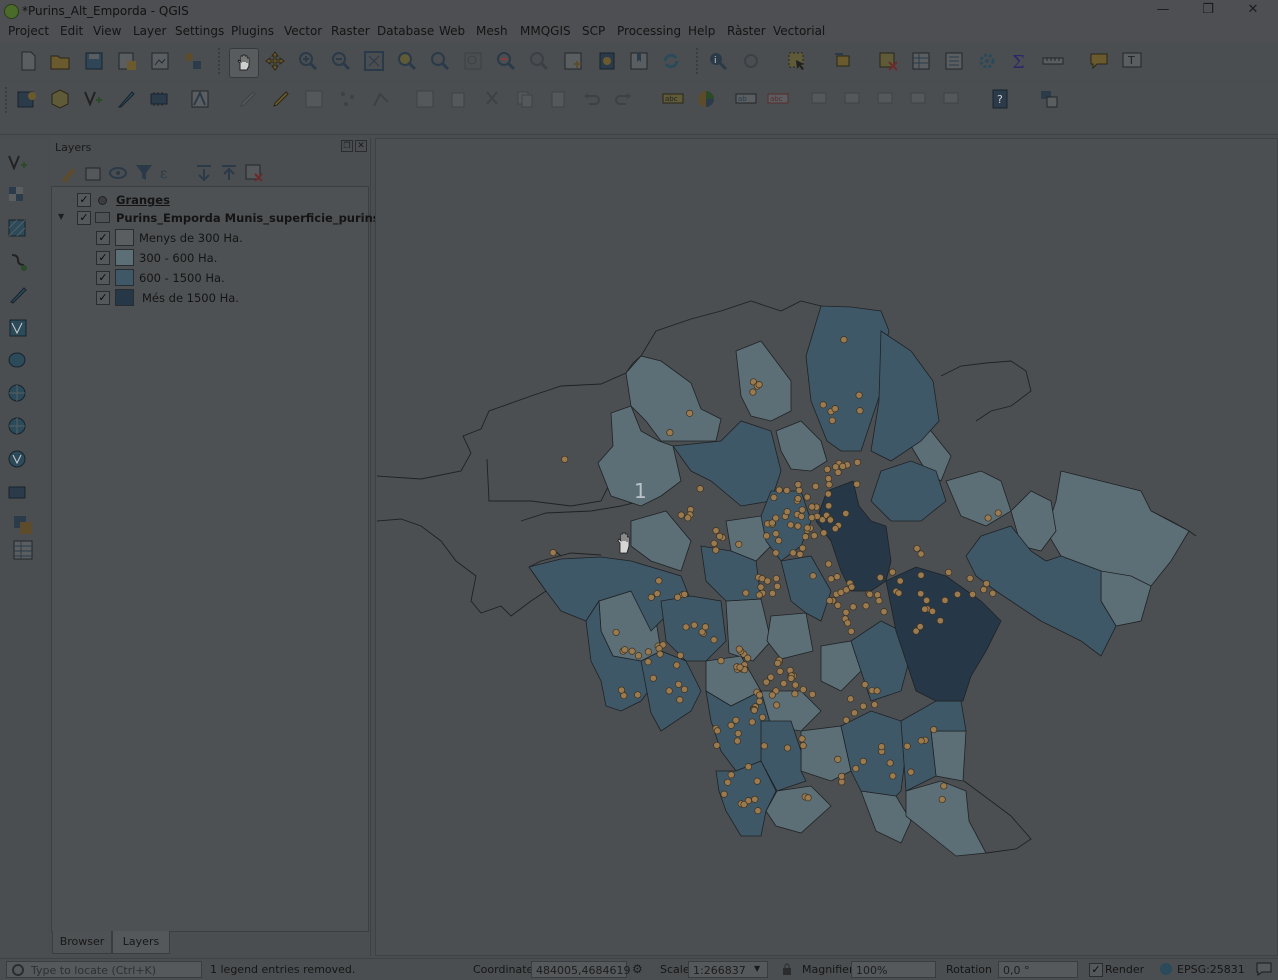  Describe the element at coordinates (348, 99) in the screenshot. I see `add-point-icon` at that location.